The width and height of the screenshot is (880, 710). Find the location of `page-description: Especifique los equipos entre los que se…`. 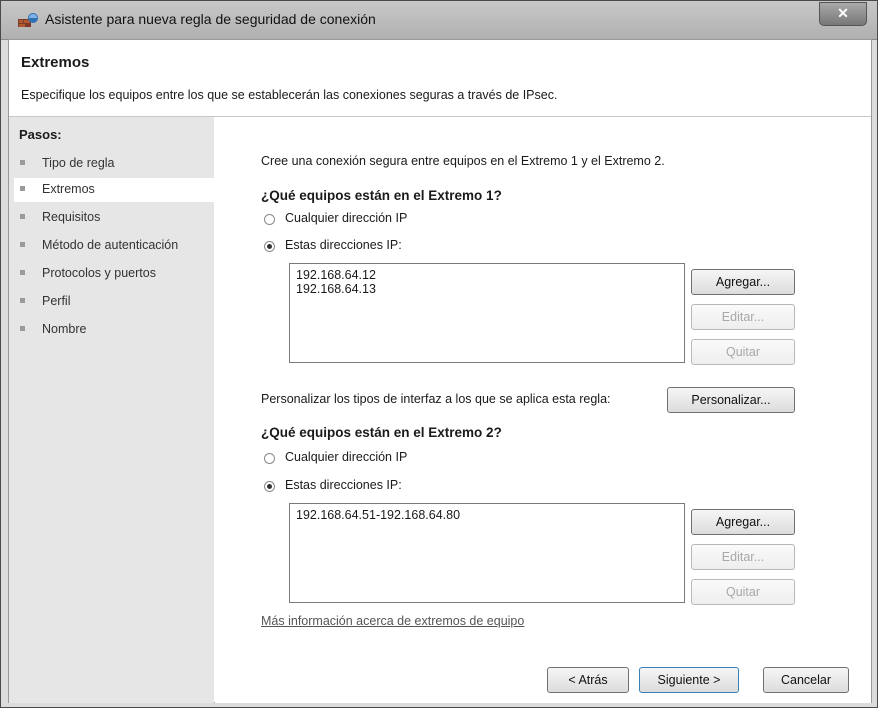

page-description: Especifique los equipos entre los que se… is located at coordinates (289, 95).